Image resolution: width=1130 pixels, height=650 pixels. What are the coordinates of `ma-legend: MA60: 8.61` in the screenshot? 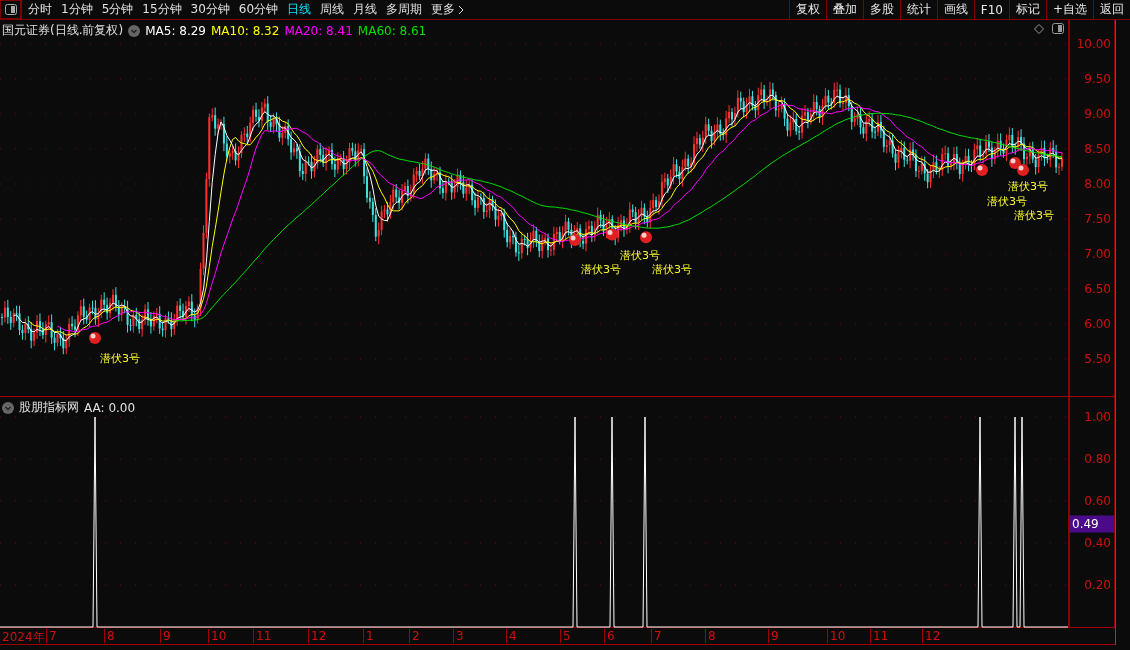 It's located at (392, 30).